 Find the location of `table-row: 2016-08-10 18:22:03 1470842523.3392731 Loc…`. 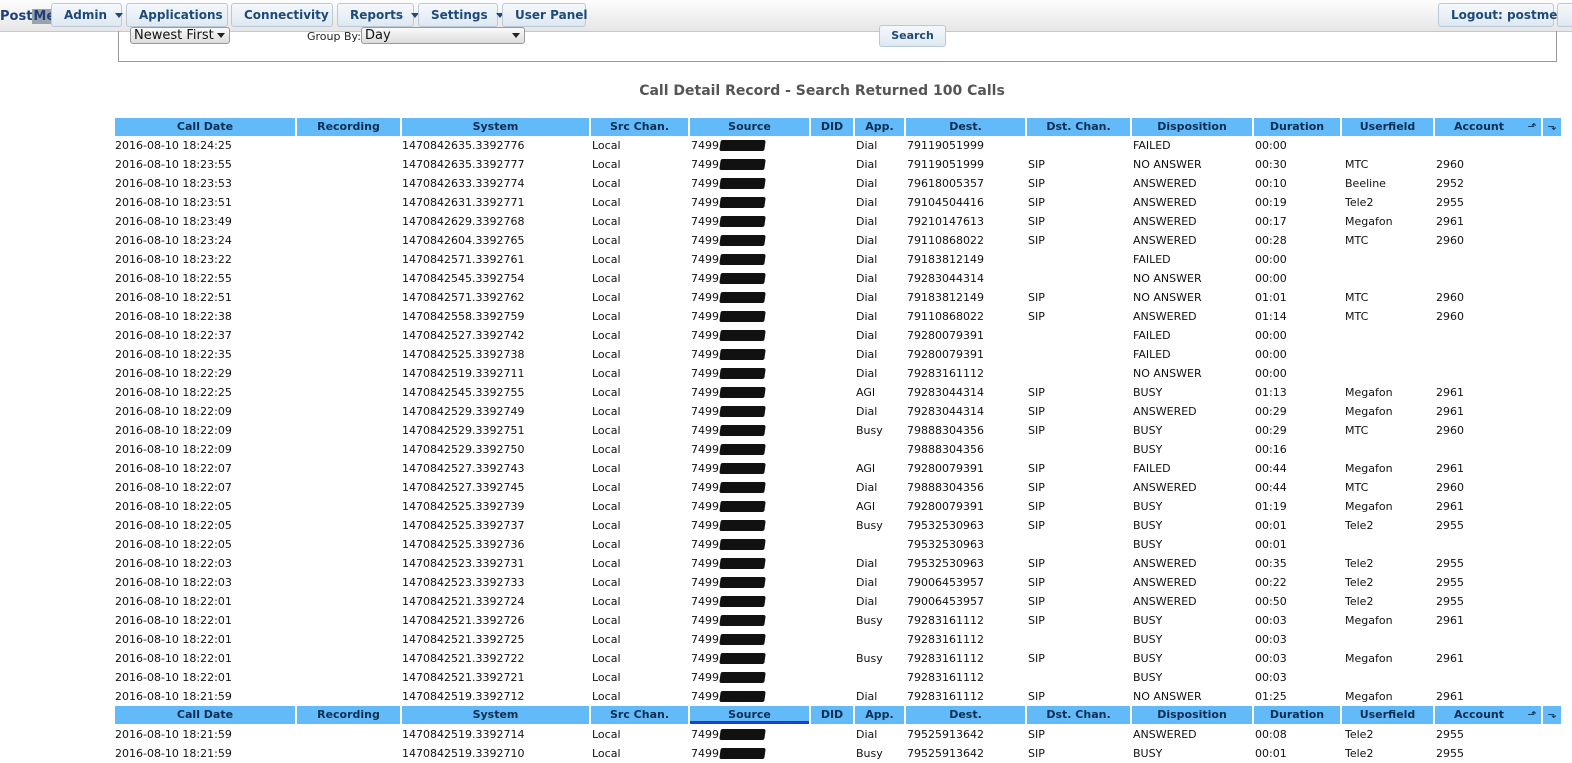

table-row: 2016-08-10 18:22:03 1470842523.3392731 Loc… is located at coordinates (786, 563).